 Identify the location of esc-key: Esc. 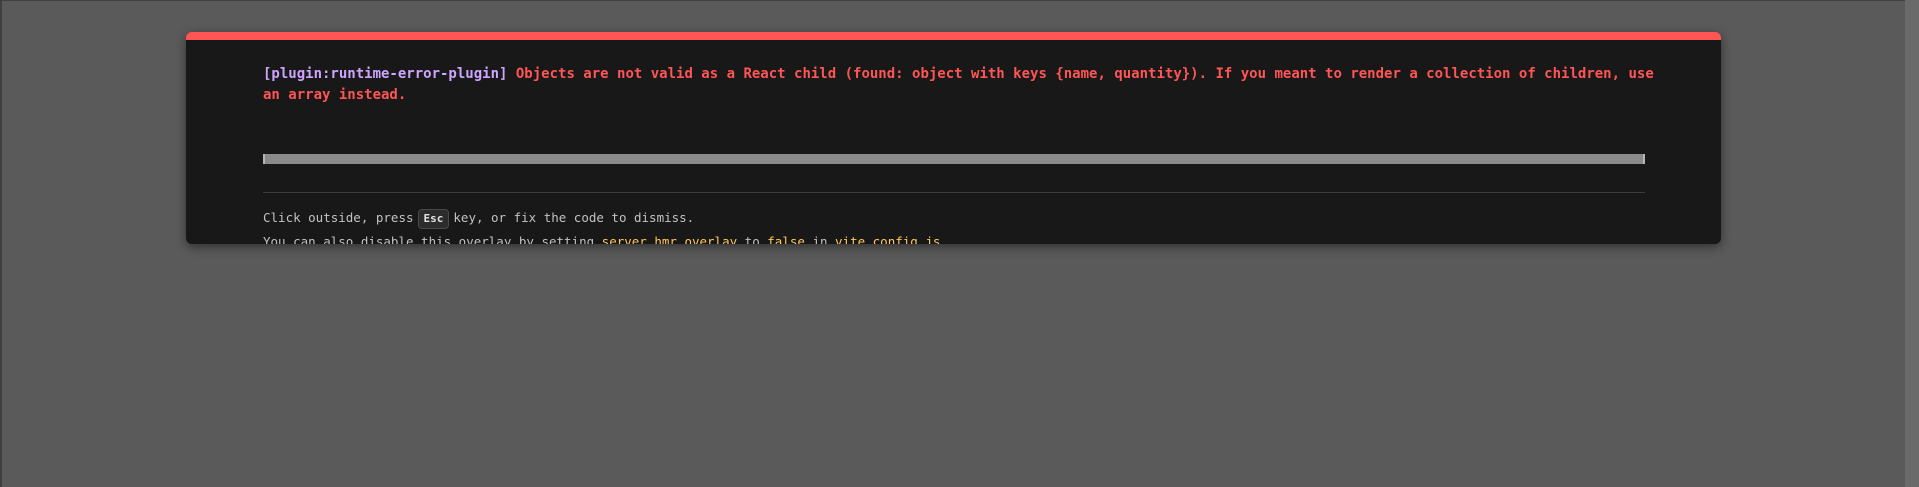
(433, 219).